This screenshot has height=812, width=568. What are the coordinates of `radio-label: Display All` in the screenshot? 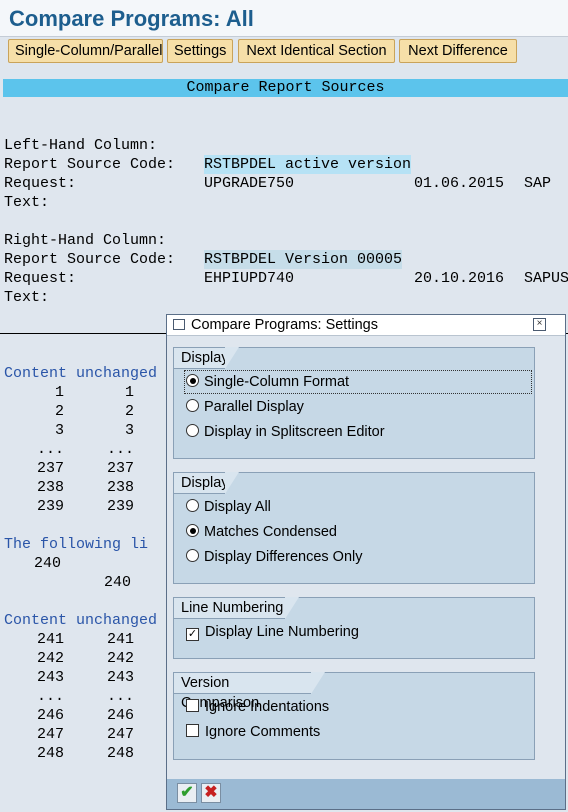 It's located at (237, 507).